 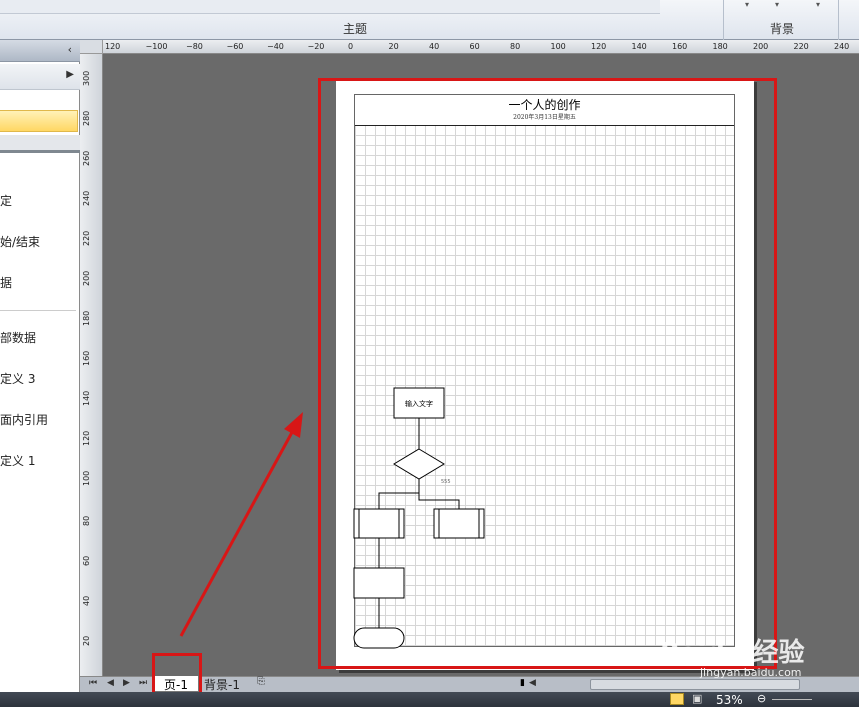 I want to click on ruler-tick-label: −60, so click(x=235, y=46).